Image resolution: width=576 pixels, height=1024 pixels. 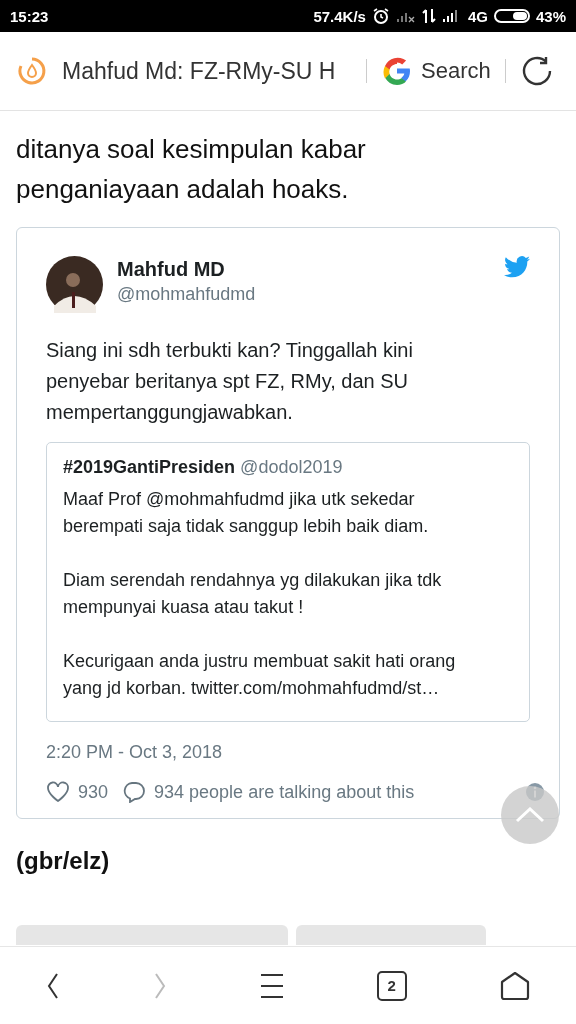 What do you see at coordinates (511, 16) in the screenshot?
I see `battery-icon` at bounding box center [511, 16].